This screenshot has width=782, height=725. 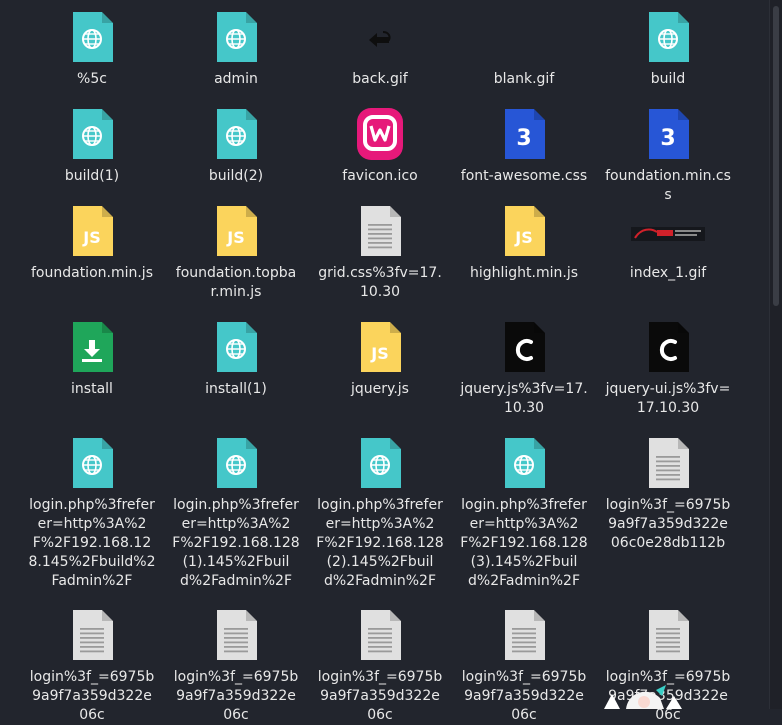 I want to click on file-item: build(2), so click(x=236, y=146).